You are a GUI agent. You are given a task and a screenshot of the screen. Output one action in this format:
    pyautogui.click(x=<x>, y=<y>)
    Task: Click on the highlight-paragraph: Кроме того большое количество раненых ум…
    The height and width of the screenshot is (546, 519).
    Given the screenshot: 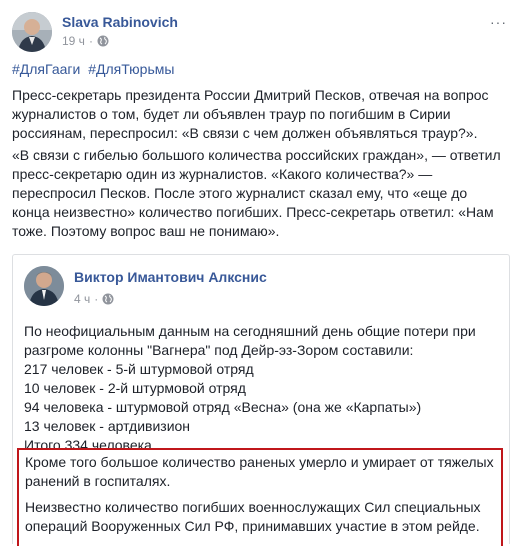 What is the action you would take?
    pyautogui.click(x=259, y=471)
    